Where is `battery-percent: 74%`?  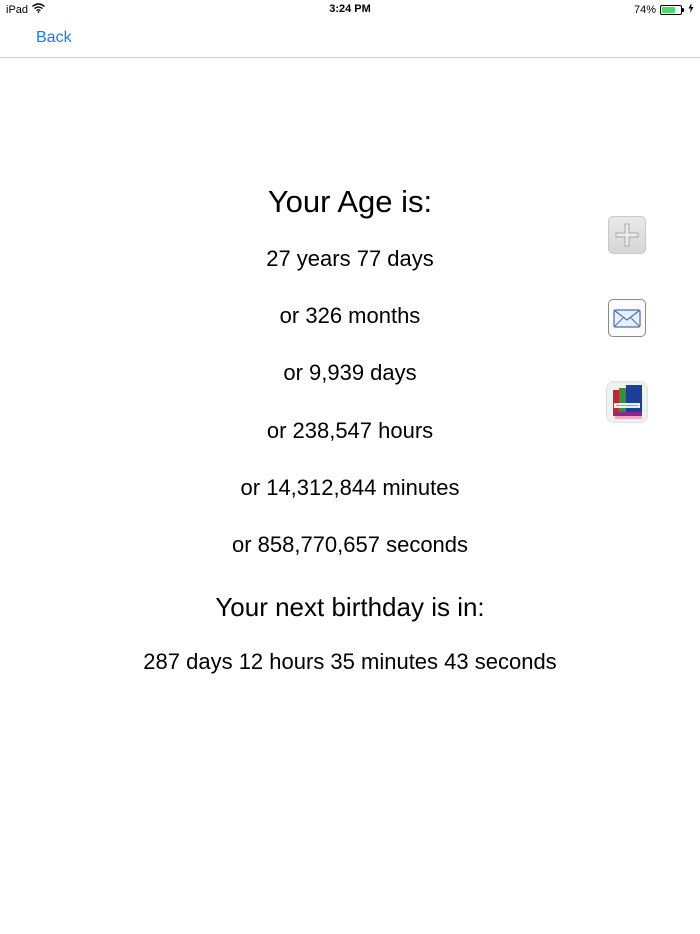
battery-percent: 74% is located at coordinates (644, 9).